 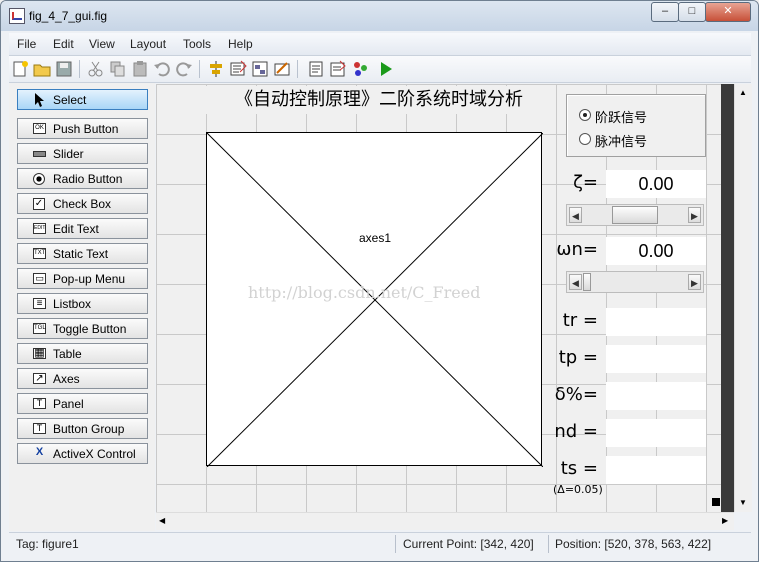 I want to click on zeta-slider: ◀ ▶, so click(x=635, y=215).